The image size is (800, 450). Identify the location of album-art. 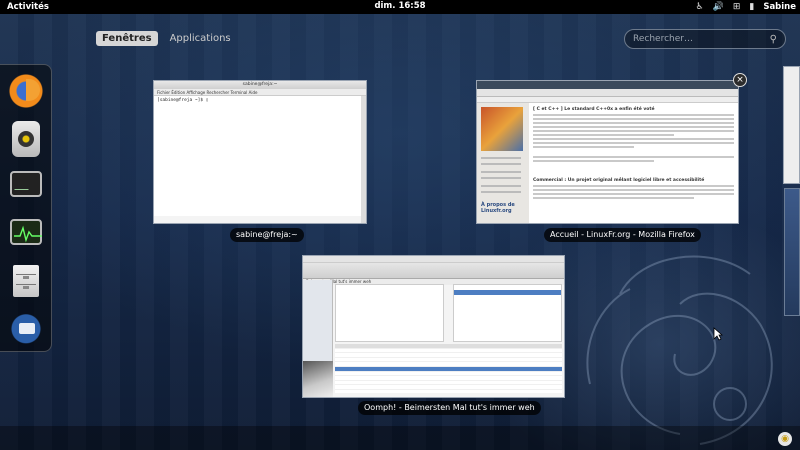
(318, 379).